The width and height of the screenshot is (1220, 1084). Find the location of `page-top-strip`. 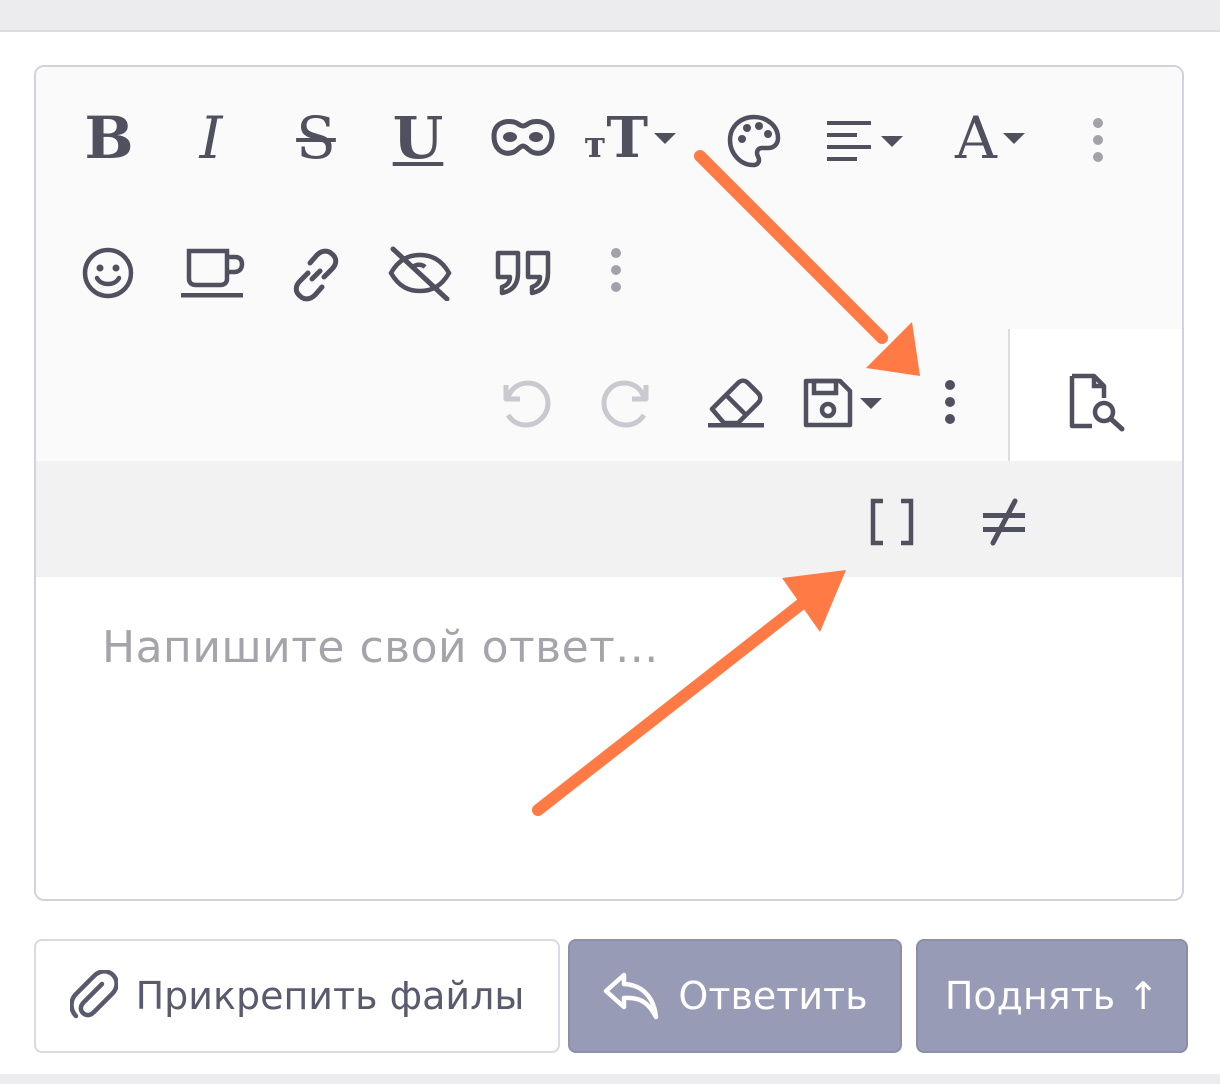

page-top-strip is located at coordinates (610, 16).